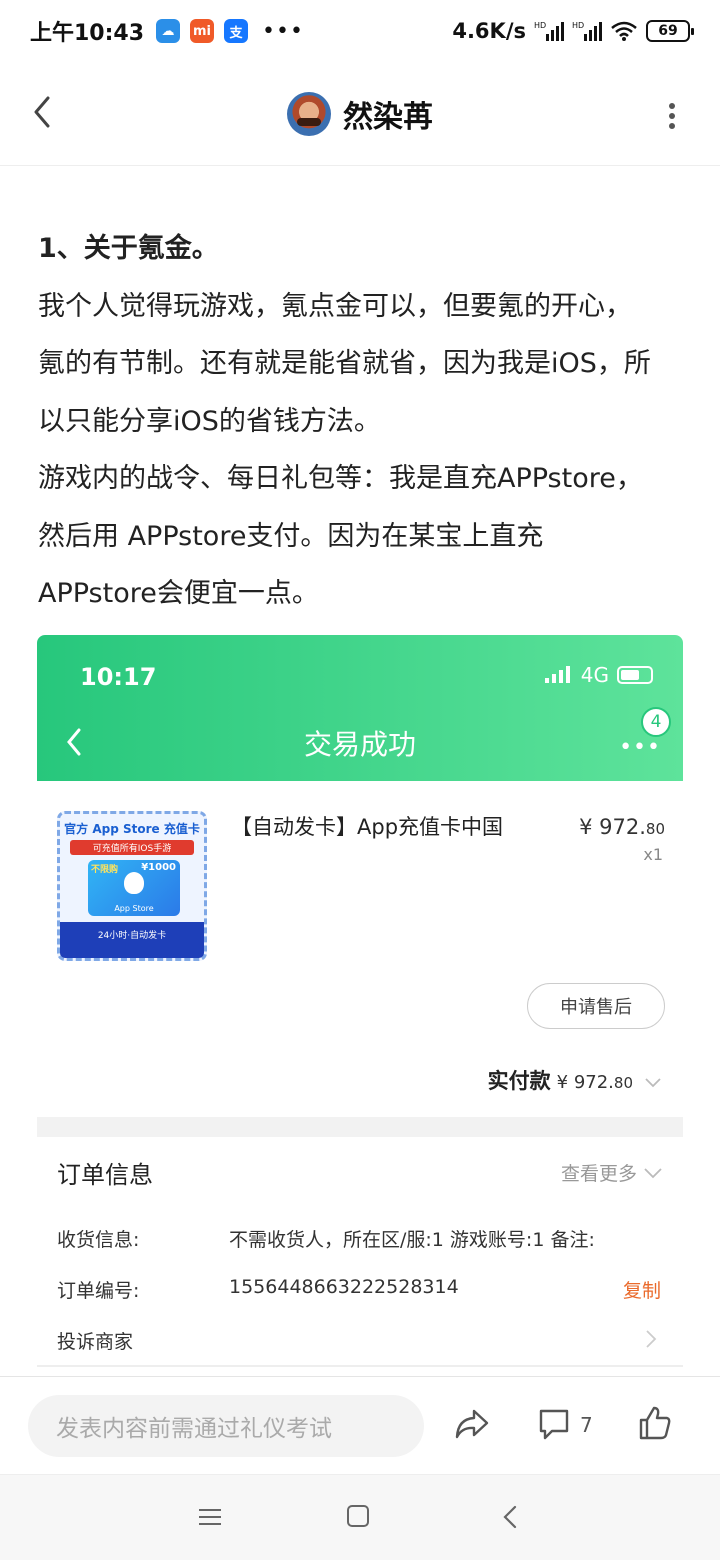 The height and width of the screenshot is (1560, 720). I want to click on embedded-title: 交易成功, so click(359, 744).